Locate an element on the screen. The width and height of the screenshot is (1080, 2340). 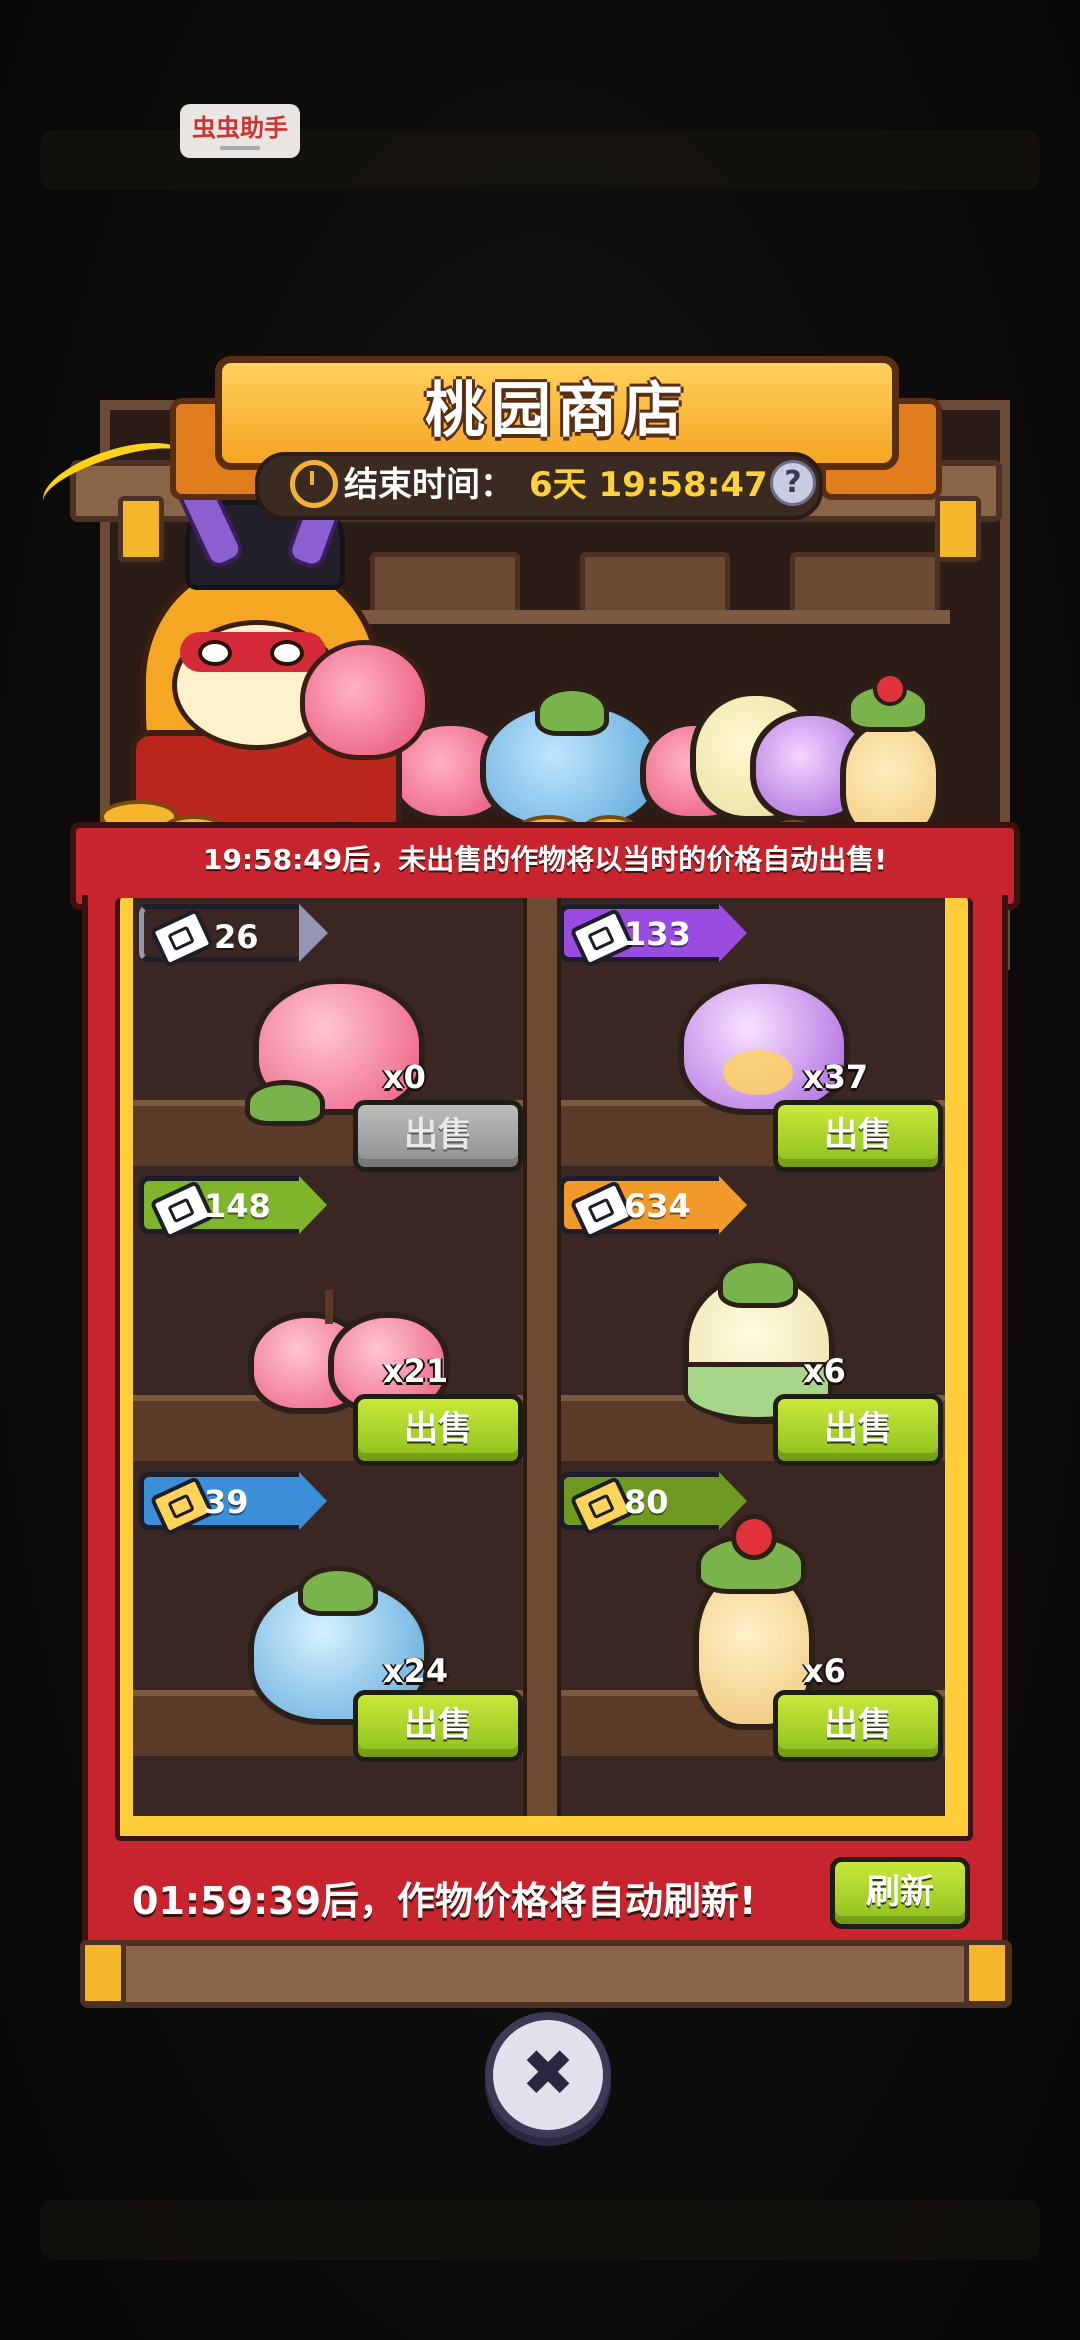
cabinet-base-beam is located at coordinates (546, 1974).